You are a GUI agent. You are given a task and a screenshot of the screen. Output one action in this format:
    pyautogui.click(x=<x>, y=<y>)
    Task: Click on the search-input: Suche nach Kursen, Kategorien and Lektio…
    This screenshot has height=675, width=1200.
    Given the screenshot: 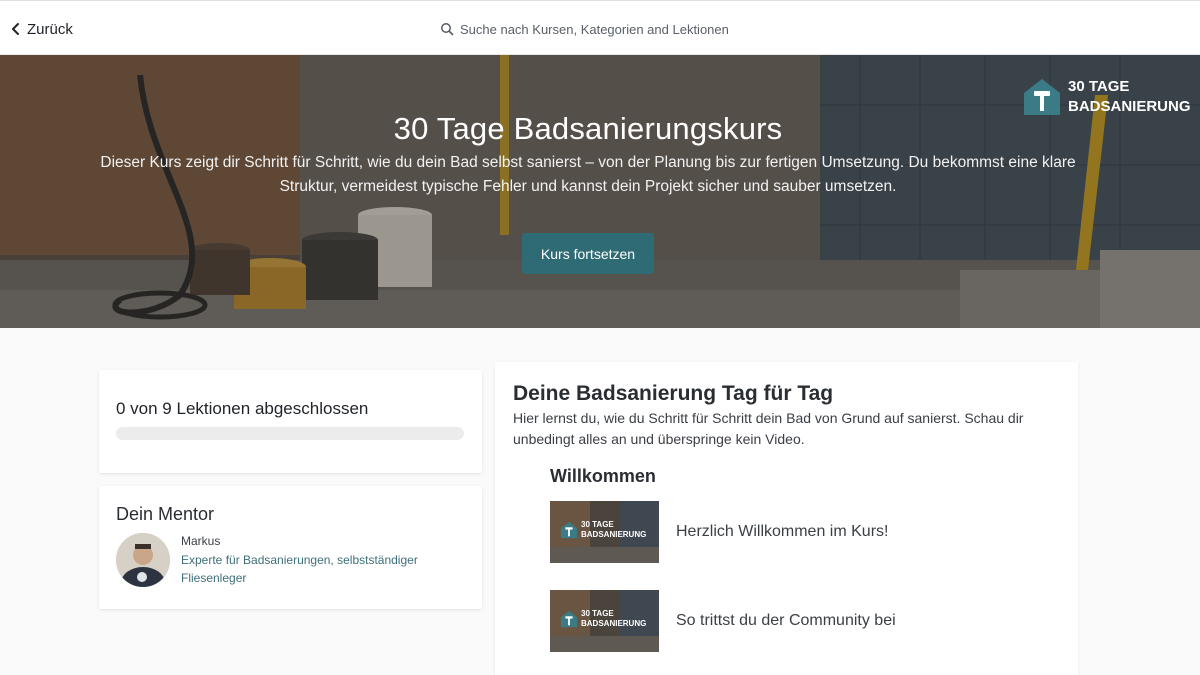 What is the action you would take?
    pyautogui.click(x=600, y=29)
    